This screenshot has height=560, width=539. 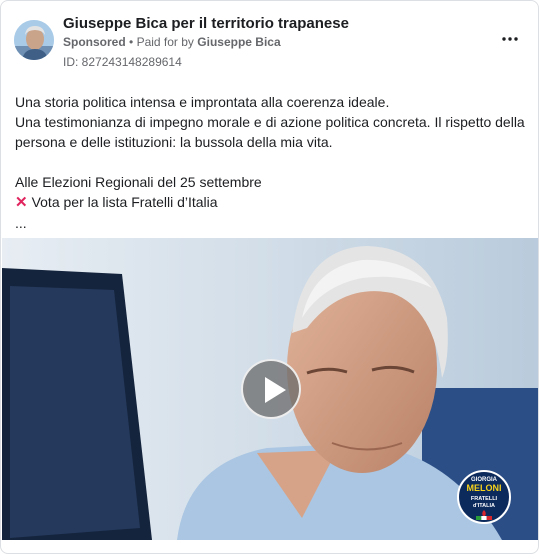 I want to click on logo-text: MELONI, so click(x=484, y=488).